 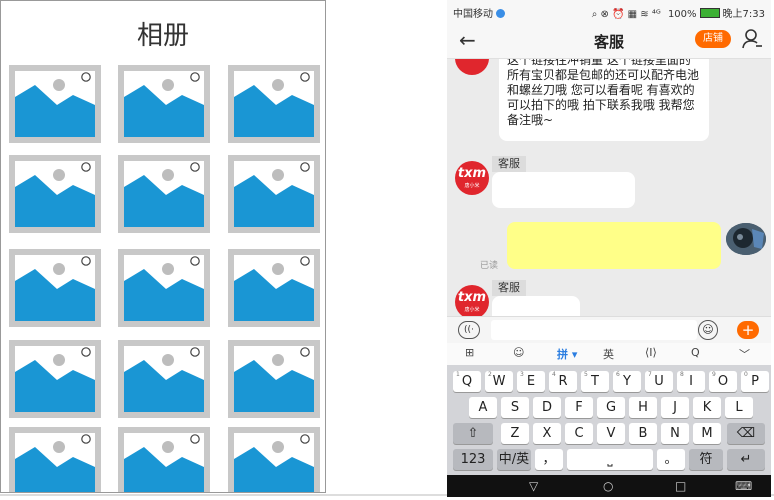 What do you see at coordinates (567, 354) in the screenshot?
I see `pinyin-tab: 拼 ▾` at bounding box center [567, 354].